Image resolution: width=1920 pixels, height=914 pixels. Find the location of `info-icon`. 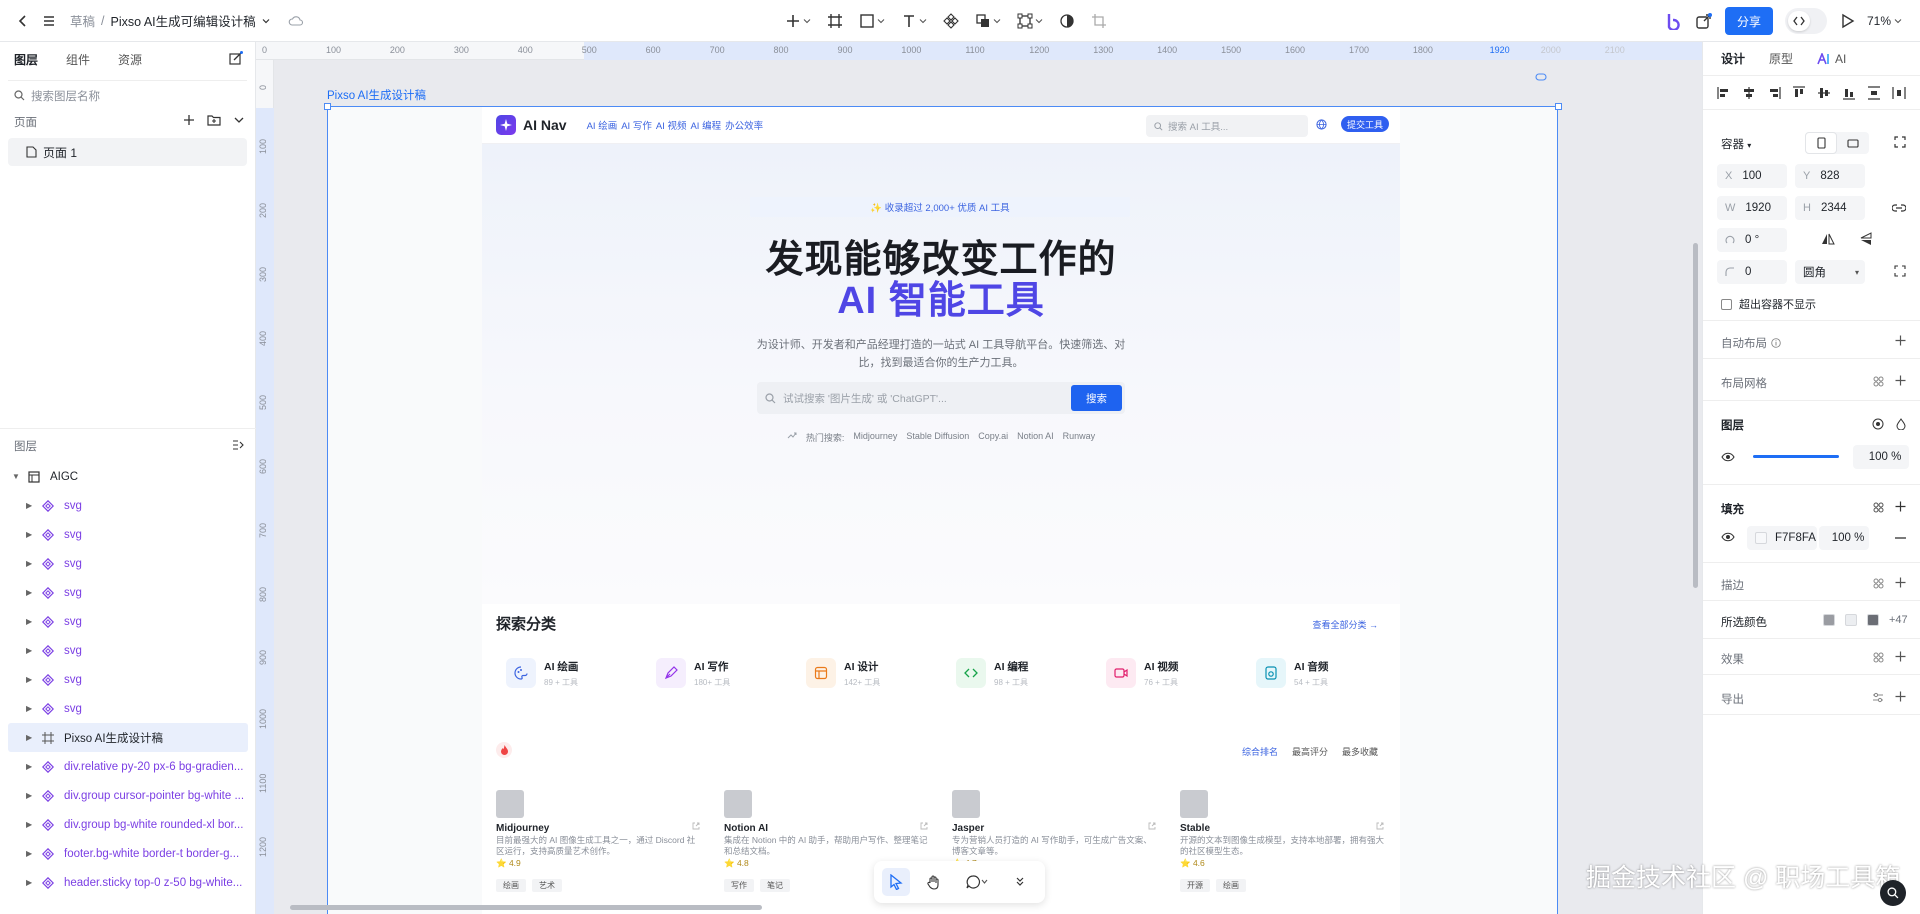

info-icon is located at coordinates (1776, 343).